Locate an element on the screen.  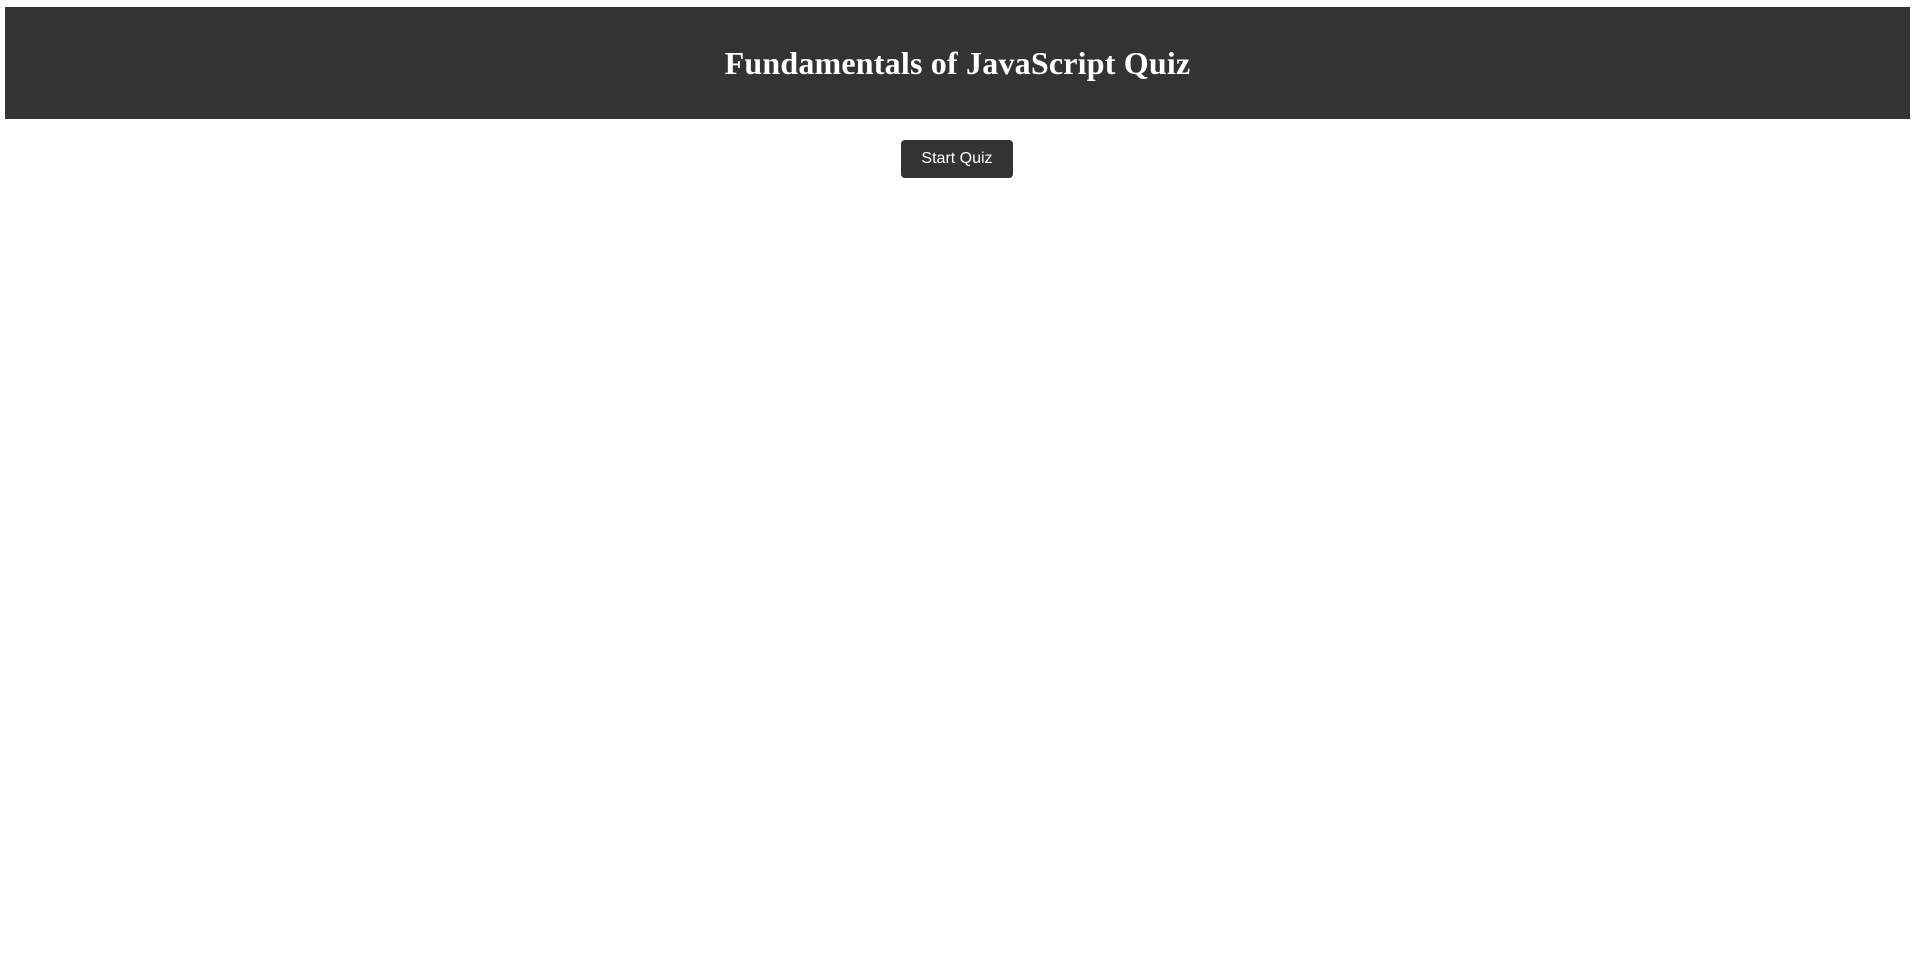
page-header: Fundamentals of JavaScript Quiz is located at coordinates (957, 63).